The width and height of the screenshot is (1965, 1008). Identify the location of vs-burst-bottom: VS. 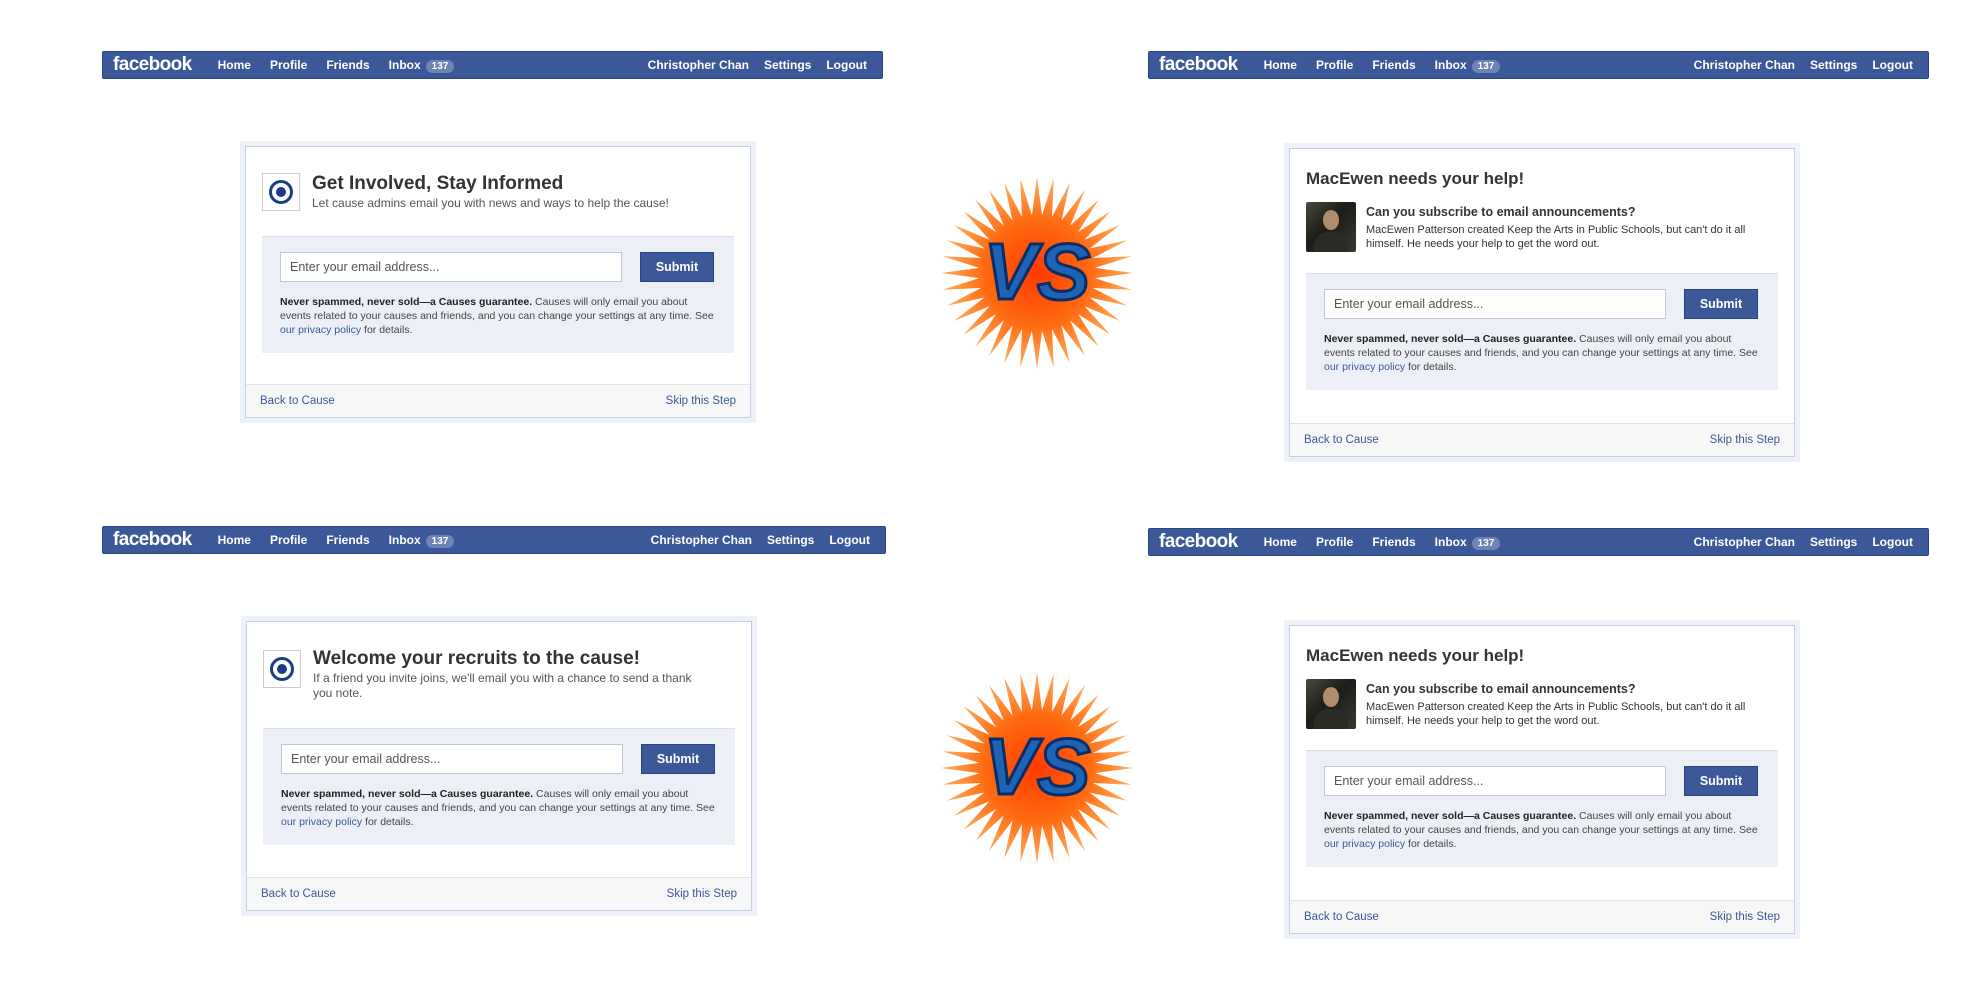
(1037, 768).